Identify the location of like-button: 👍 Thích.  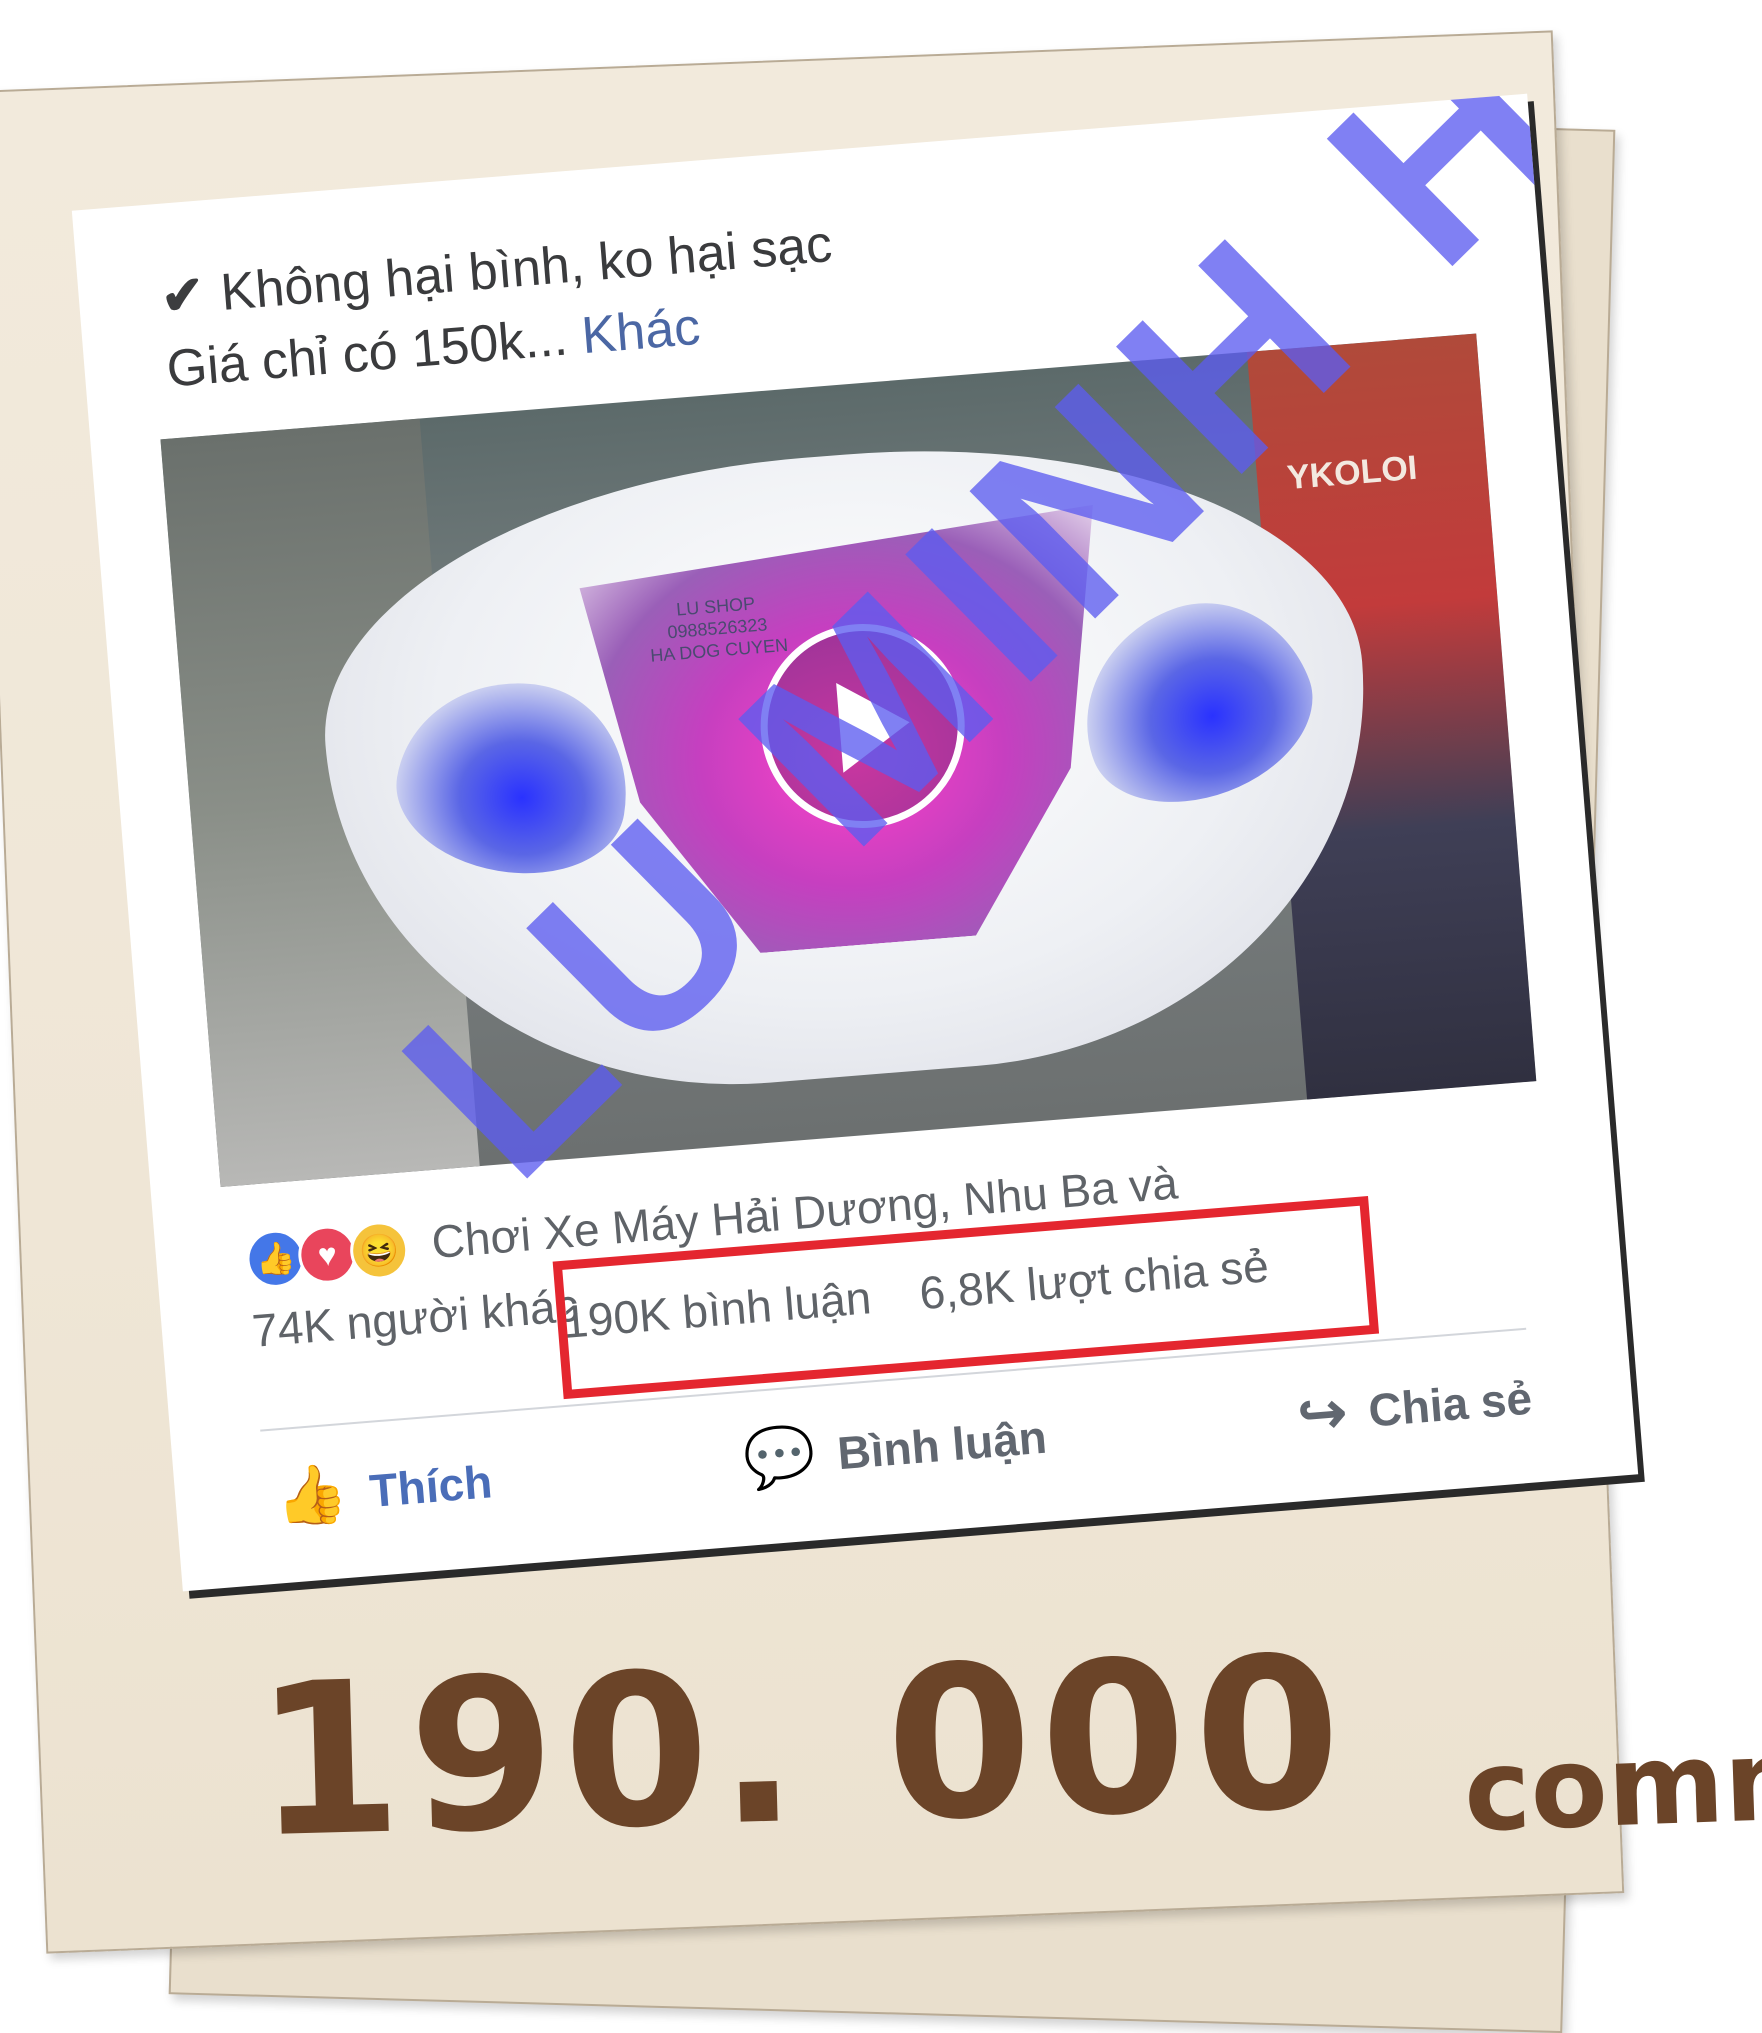
(383, 1491).